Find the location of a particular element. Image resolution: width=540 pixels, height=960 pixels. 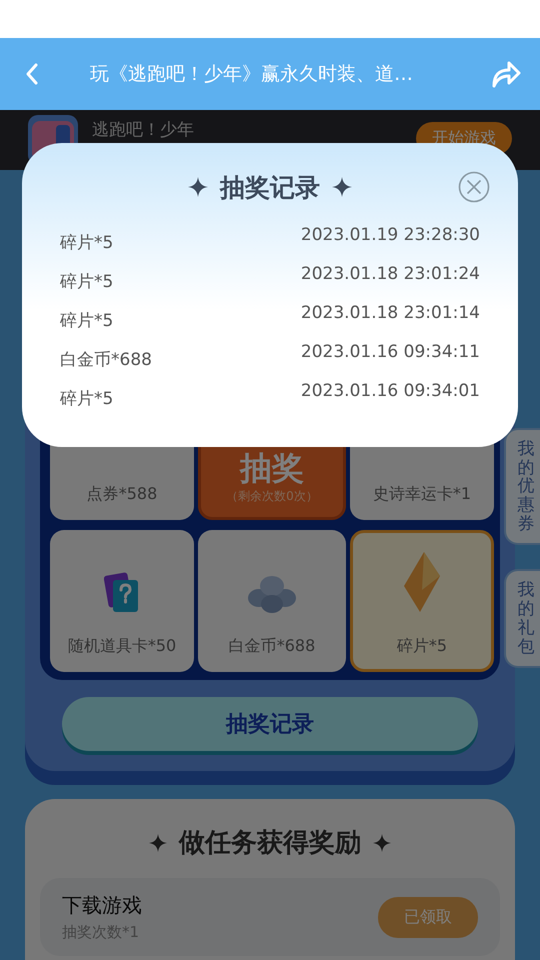

question-card-icon is located at coordinates (122, 593).